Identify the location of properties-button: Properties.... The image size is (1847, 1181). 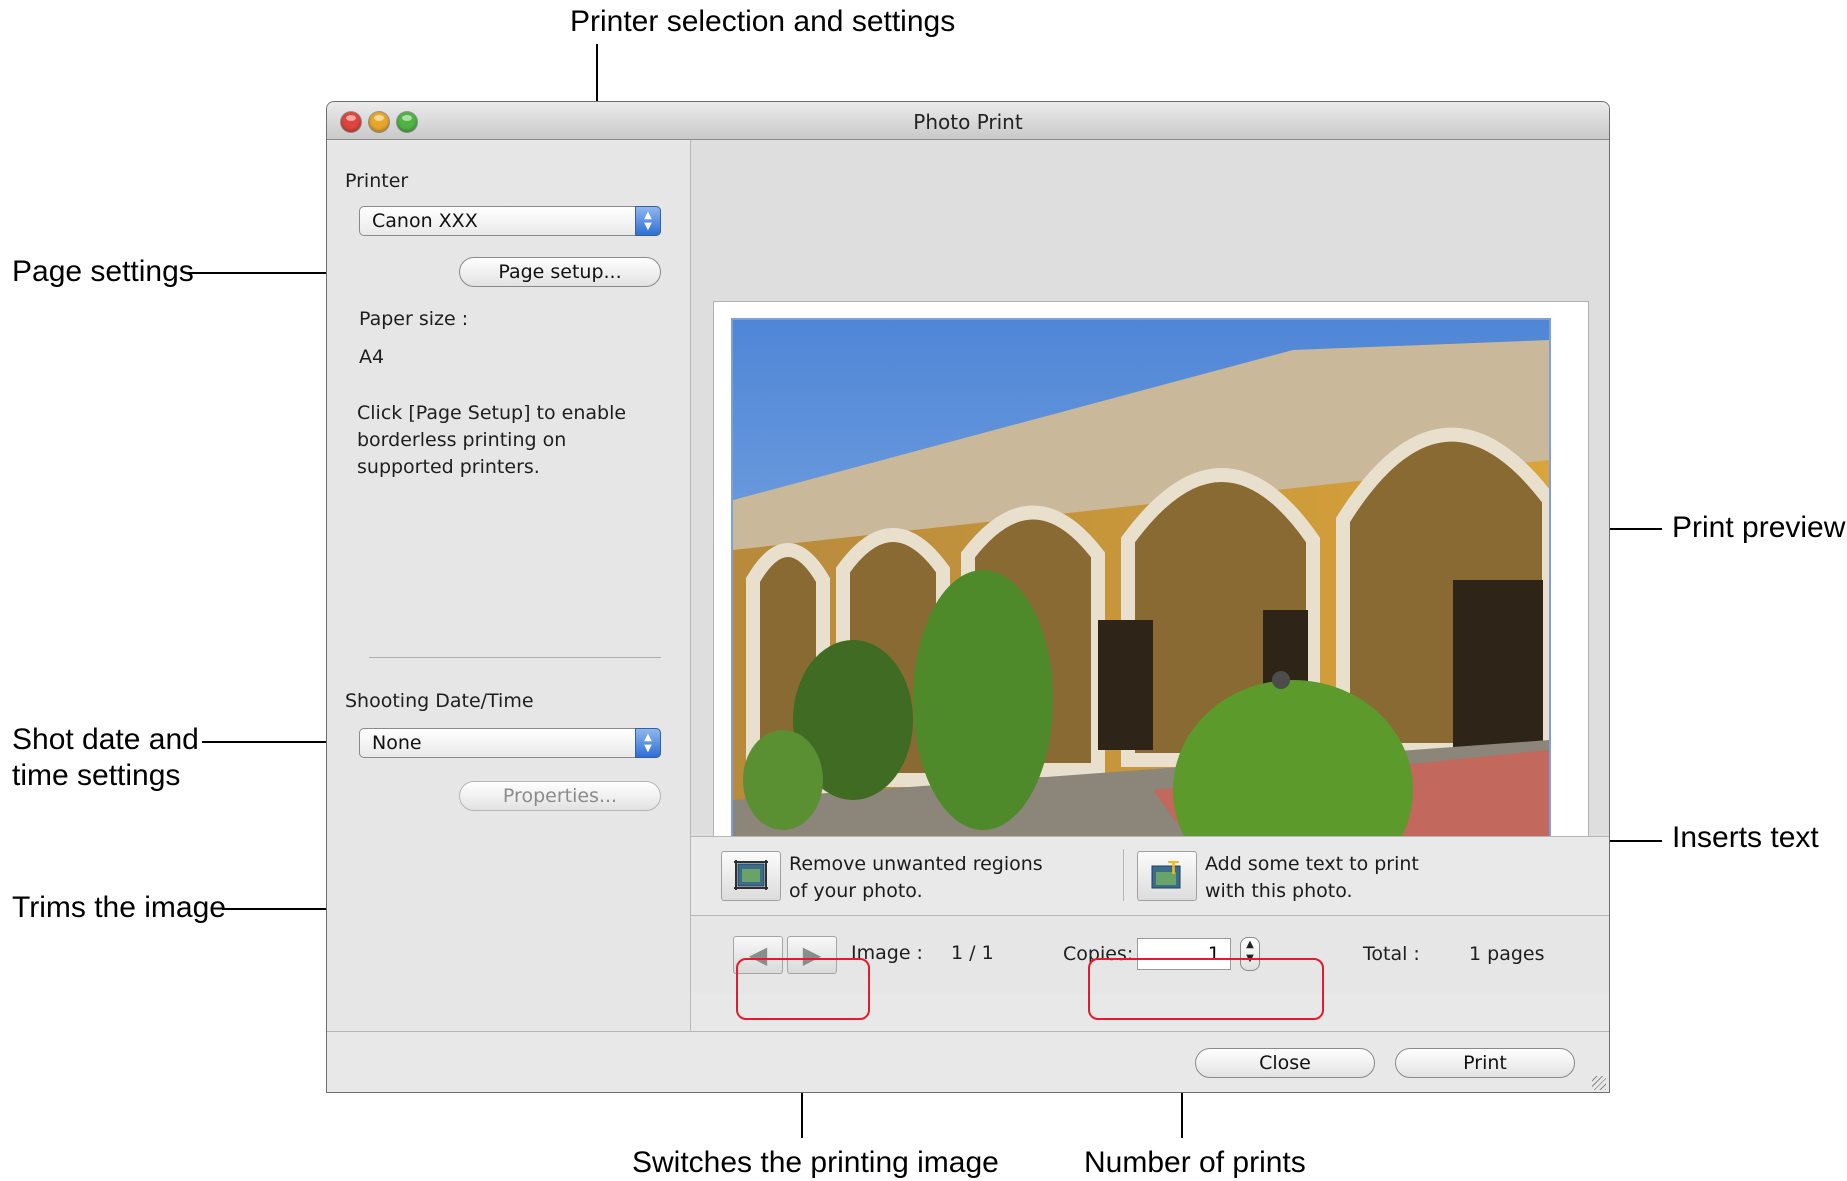
(560, 796).